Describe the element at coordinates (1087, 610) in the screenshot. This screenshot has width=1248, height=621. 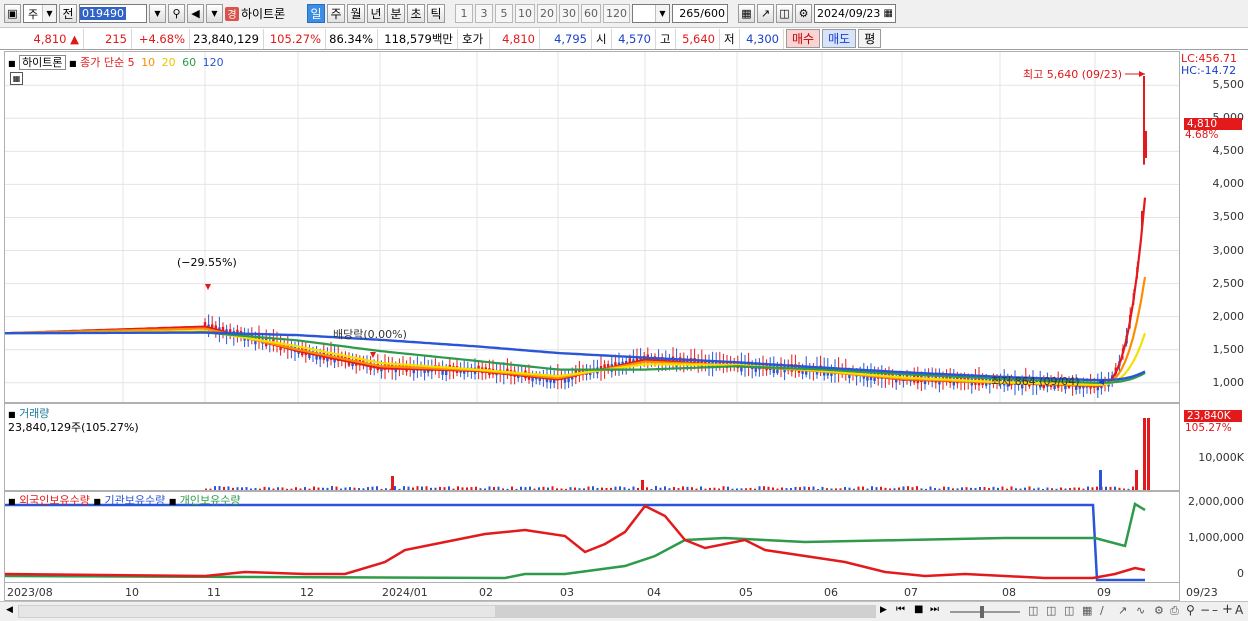
I see `compare-icon: ▦` at that location.